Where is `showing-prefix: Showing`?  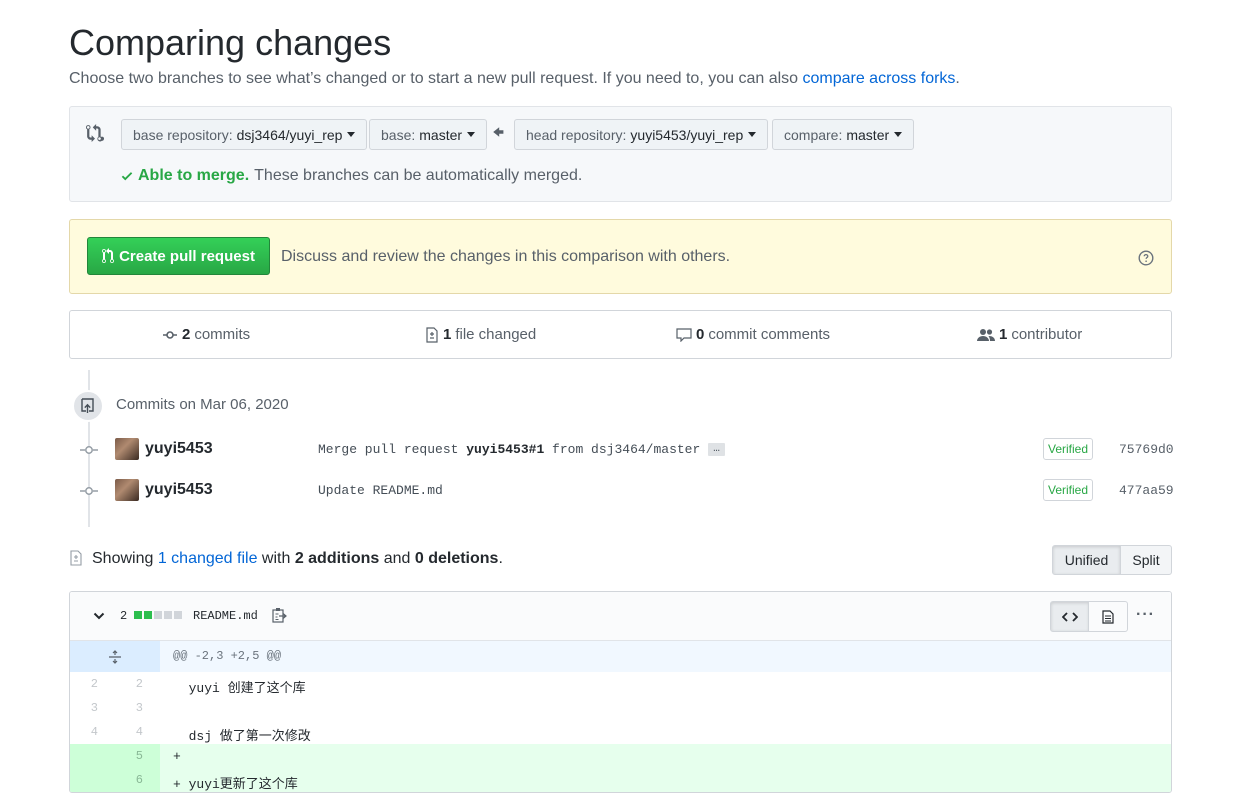 showing-prefix: Showing is located at coordinates (125, 558).